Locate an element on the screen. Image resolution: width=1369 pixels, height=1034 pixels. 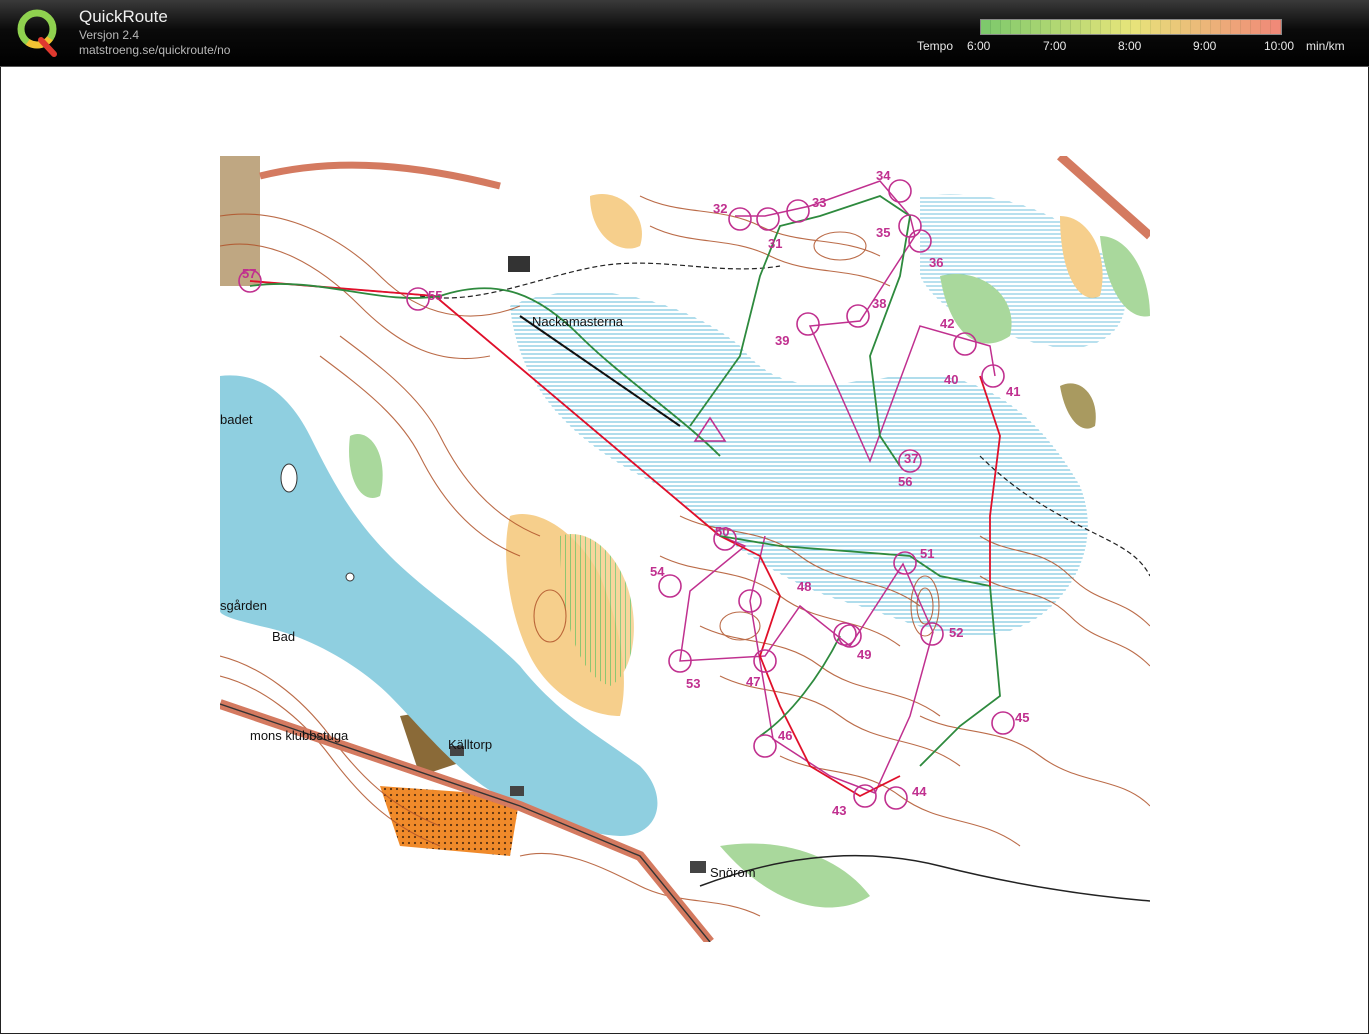
label-kalltorp: Källtorp is located at coordinates (470, 744).